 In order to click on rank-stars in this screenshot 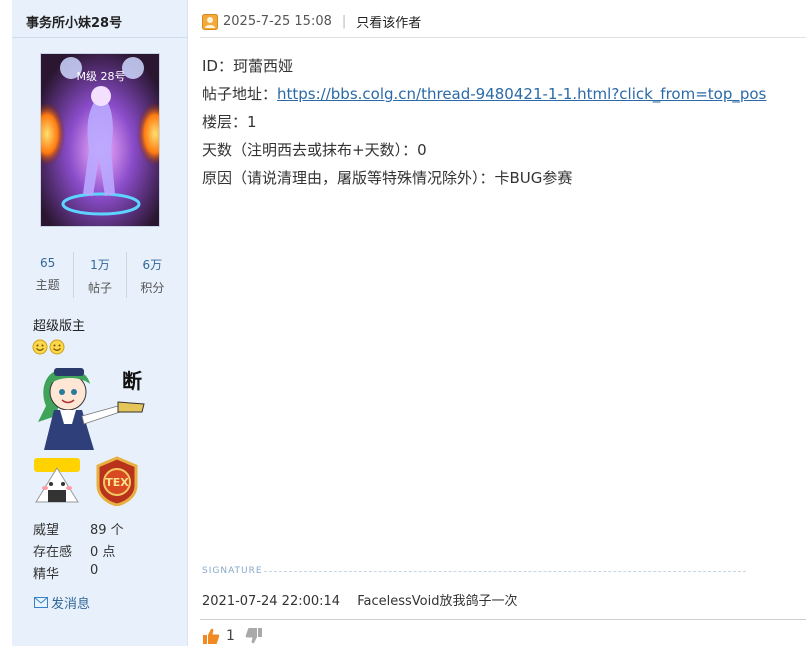, I will do `click(48, 347)`.